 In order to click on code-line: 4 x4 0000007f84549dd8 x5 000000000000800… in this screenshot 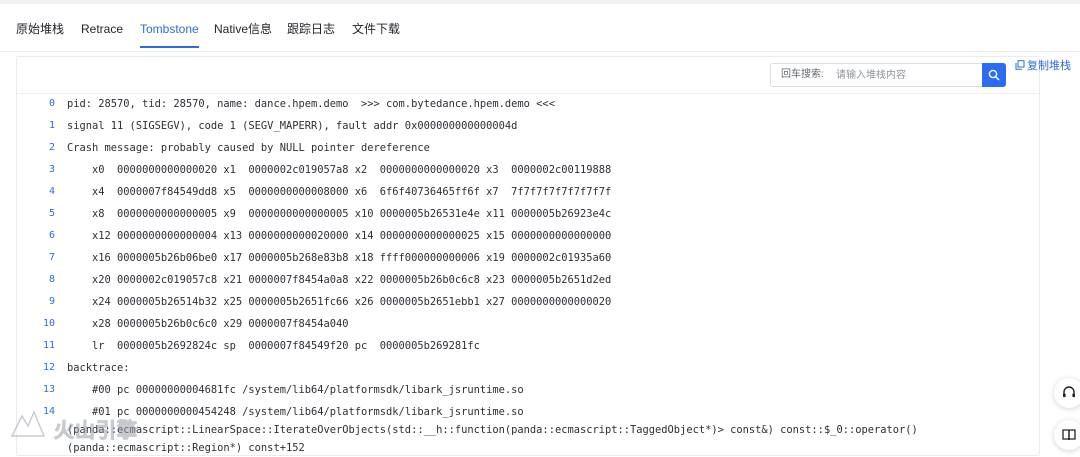, I will do `click(540, 192)`.